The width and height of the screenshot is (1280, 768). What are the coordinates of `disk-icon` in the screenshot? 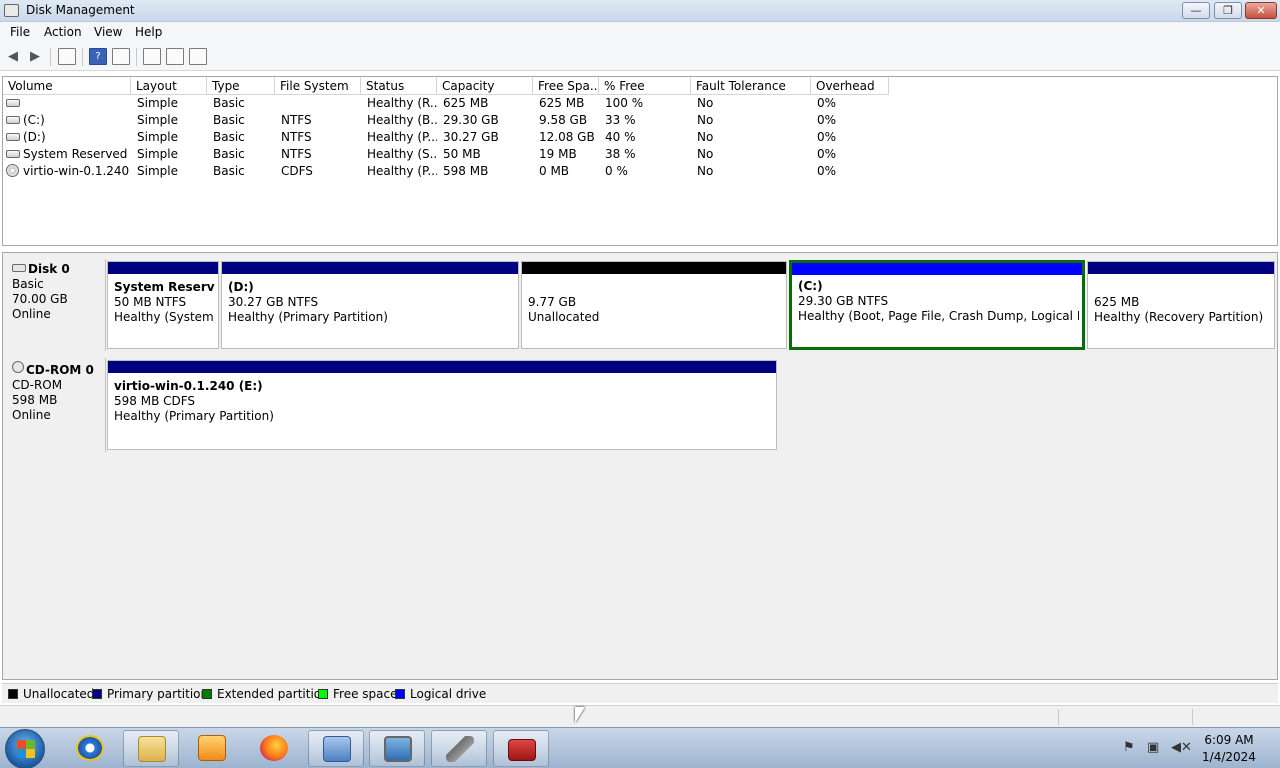 It's located at (19, 268).